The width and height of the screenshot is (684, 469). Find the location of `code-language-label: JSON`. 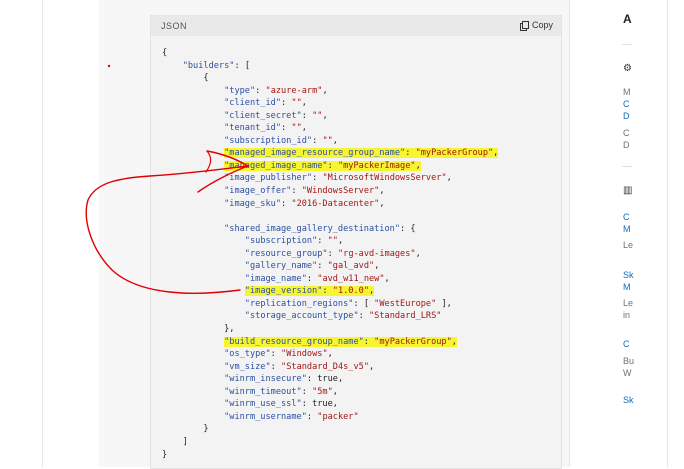

code-language-label: JSON is located at coordinates (174, 26).